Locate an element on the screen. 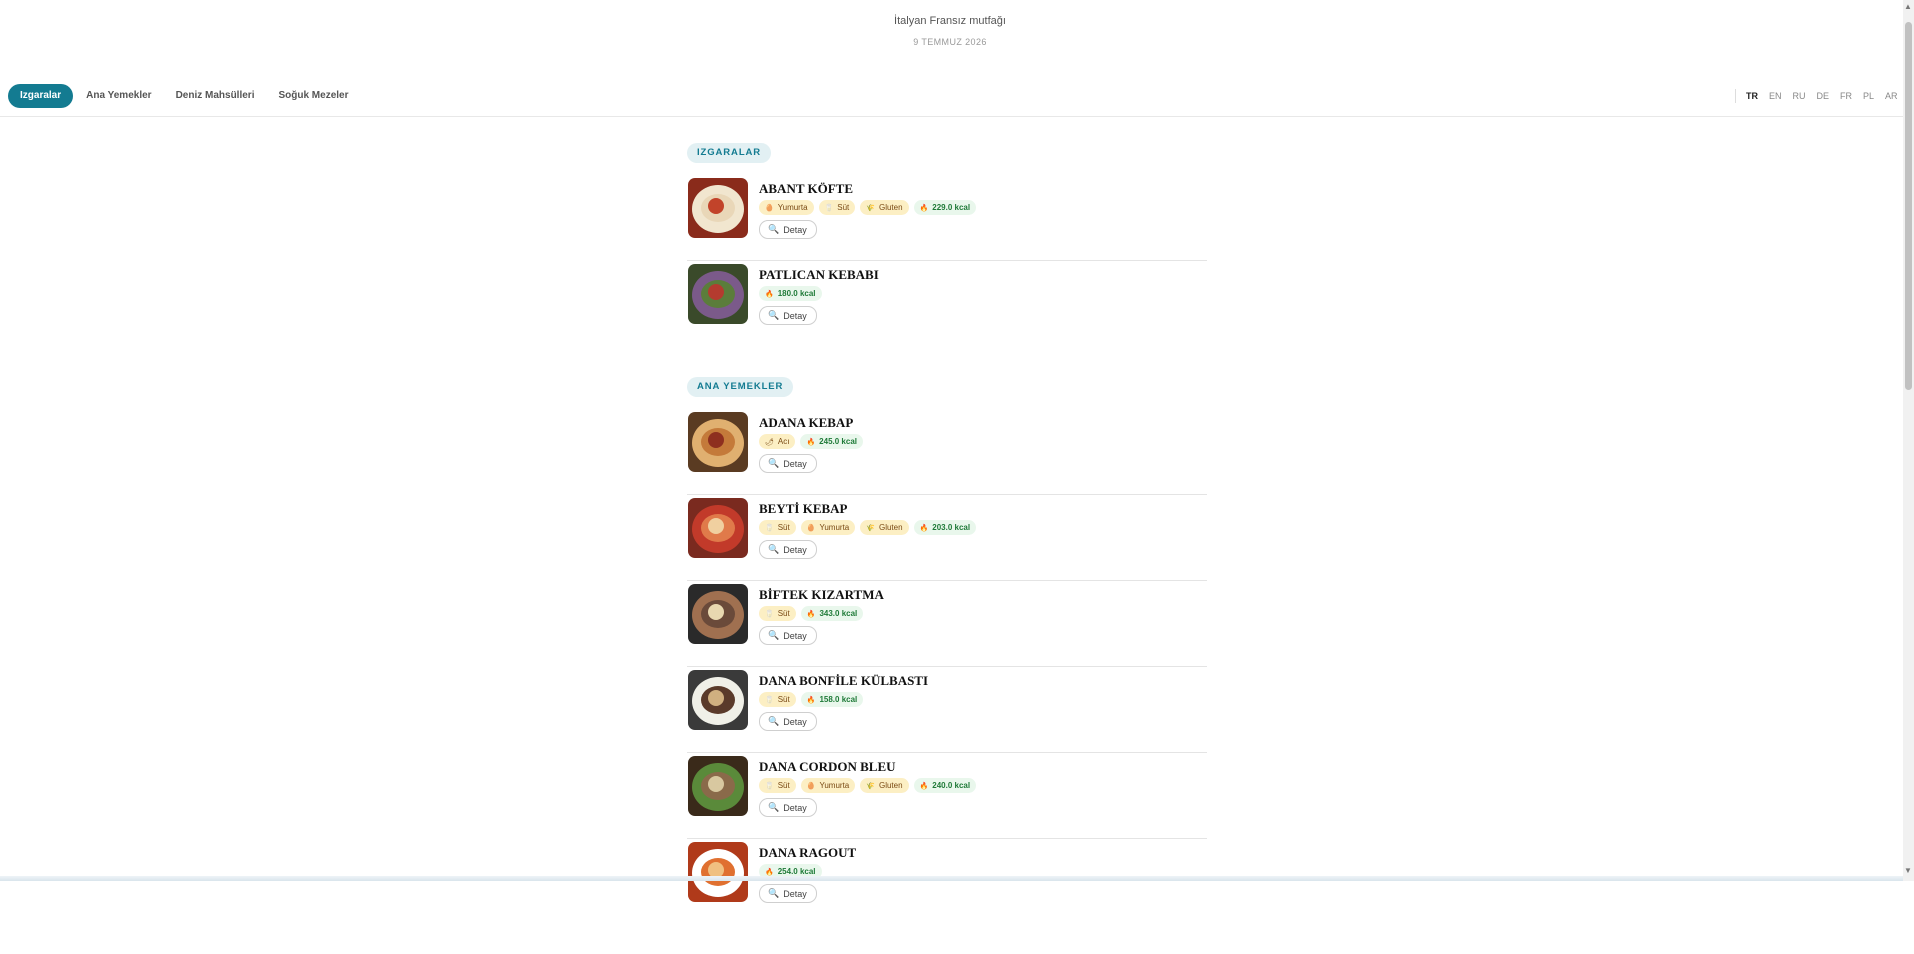 The height and width of the screenshot is (954, 1914). menu-item: BİFTEK KIZARTMA 🥛 Süt 🔥 343.0 kcal 🔍 Detay is located at coordinates (947, 624).